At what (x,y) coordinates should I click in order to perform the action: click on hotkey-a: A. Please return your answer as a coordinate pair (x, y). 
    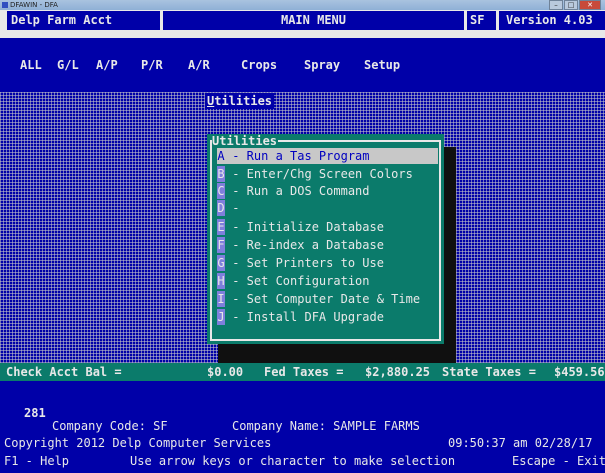
    Looking at the image, I should click on (221, 156).